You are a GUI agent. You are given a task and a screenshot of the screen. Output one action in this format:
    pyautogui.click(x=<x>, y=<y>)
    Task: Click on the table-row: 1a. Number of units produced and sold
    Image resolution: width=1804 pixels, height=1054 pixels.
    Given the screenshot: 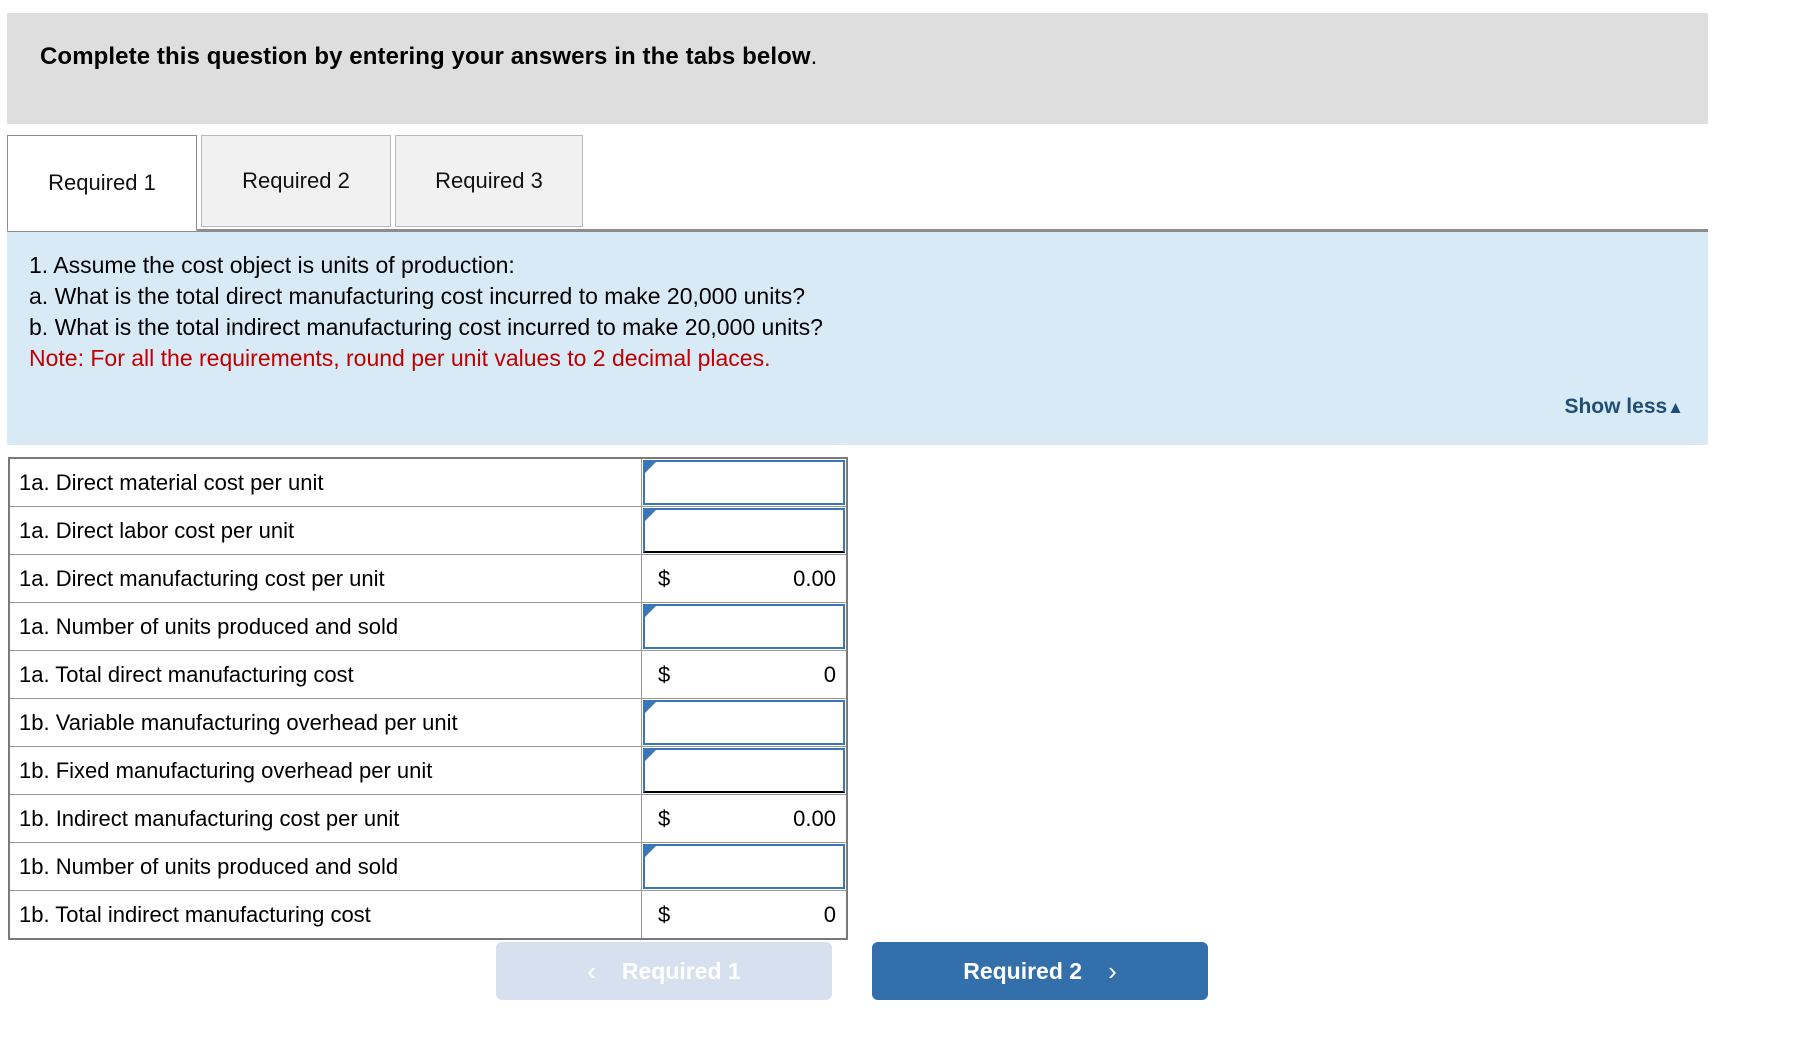 What is the action you would take?
    pyautogui.click(x=428, y=626)
    